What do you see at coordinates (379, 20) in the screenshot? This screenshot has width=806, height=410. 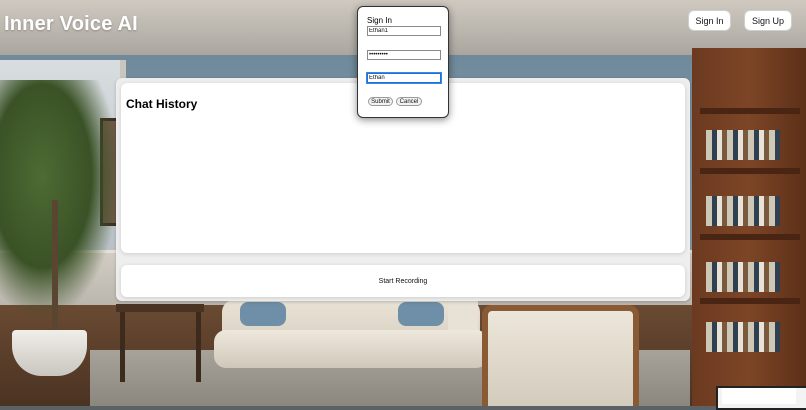 I see `sign-in-dialog-title: Sign In` at bounding box center [379, 20].